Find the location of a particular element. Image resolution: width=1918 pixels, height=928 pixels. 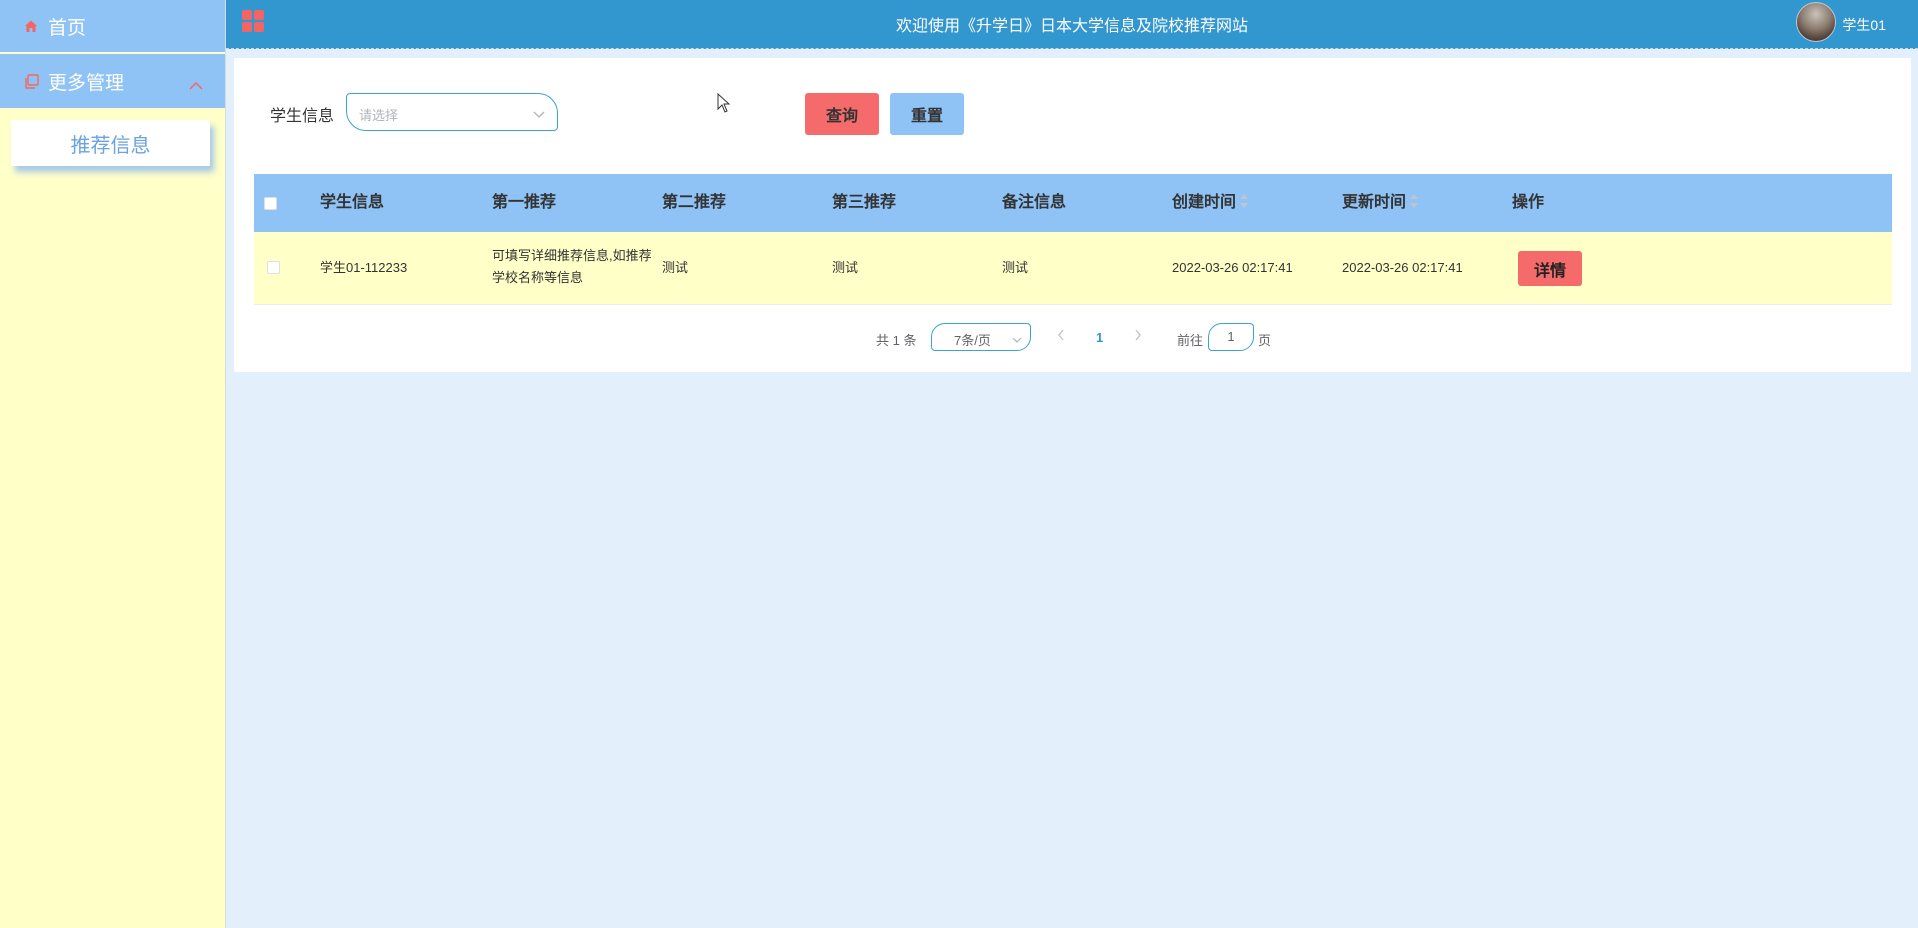

column-header-third: 第三推荐 is located at coordinates (864, 202).